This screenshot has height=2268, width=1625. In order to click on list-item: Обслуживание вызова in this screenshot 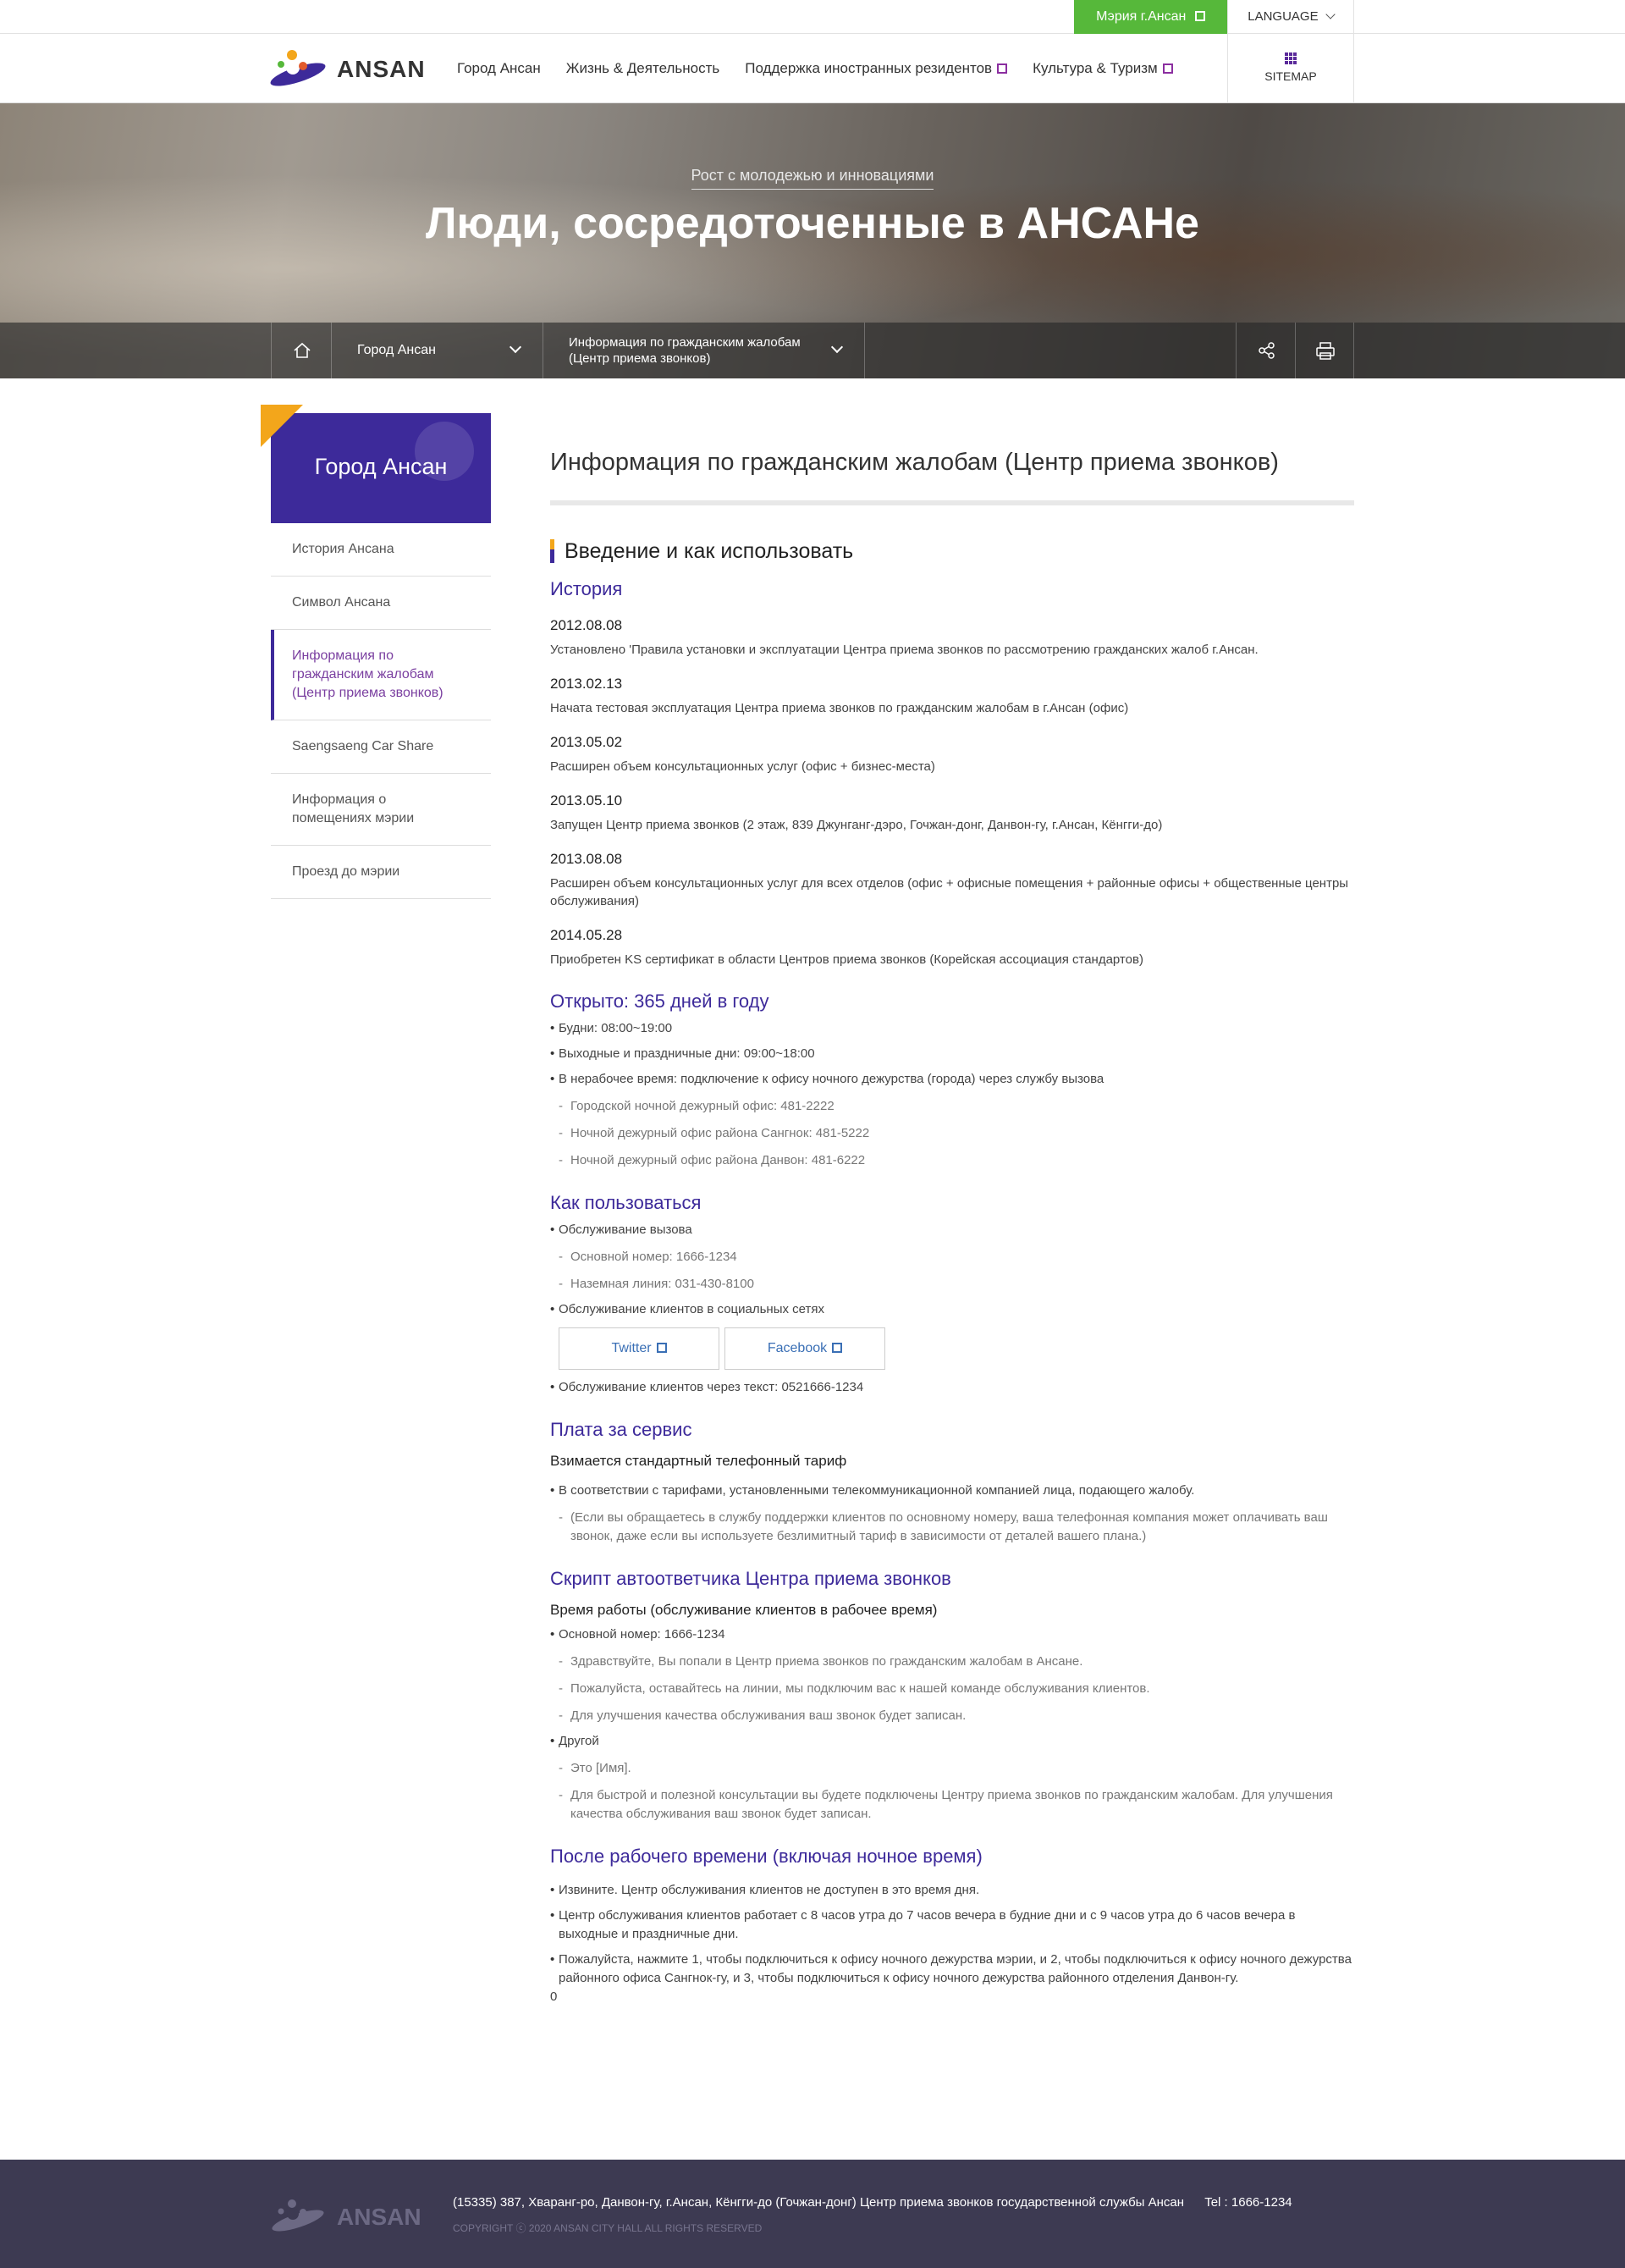, I will do `click(952, 1230)`.